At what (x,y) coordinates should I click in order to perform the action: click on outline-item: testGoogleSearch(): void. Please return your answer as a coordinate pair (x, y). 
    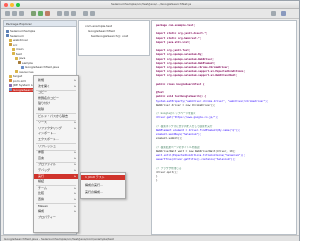
    Looking at the image, I should click on (119, 36).